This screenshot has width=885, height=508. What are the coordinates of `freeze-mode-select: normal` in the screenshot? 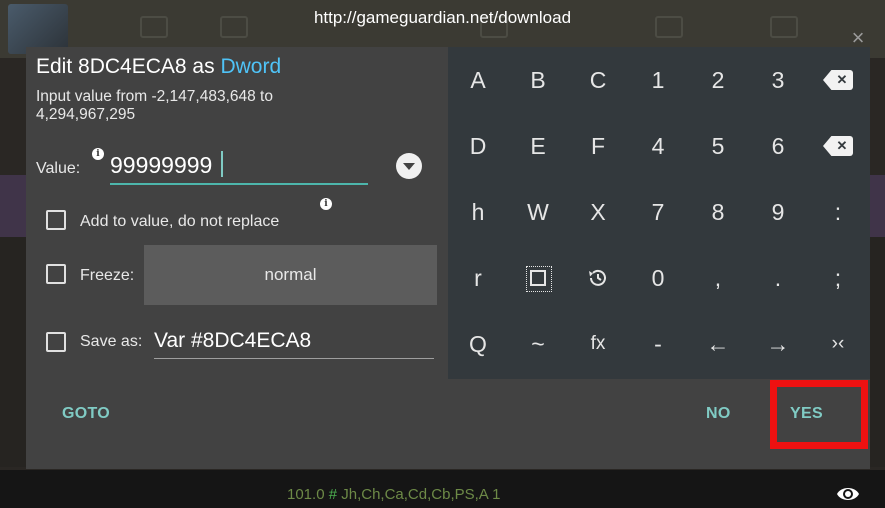 It's located at (290, 275).